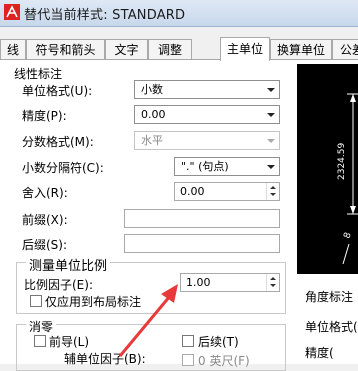 This screenshot has height=371, width=358. I want to click on precision-value: 0.00, so click(153, 114).